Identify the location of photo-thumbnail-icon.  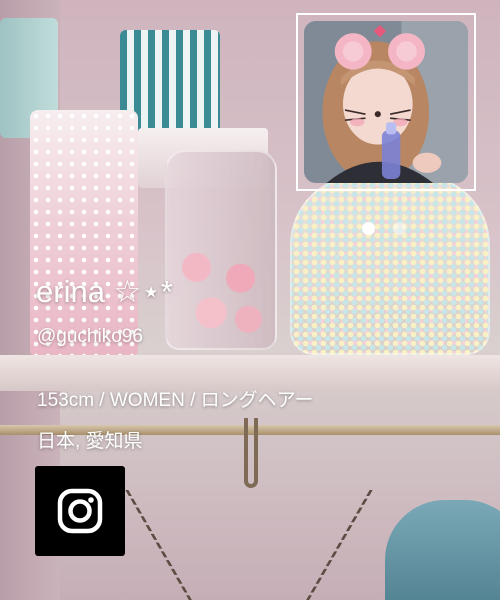
(386, 102).